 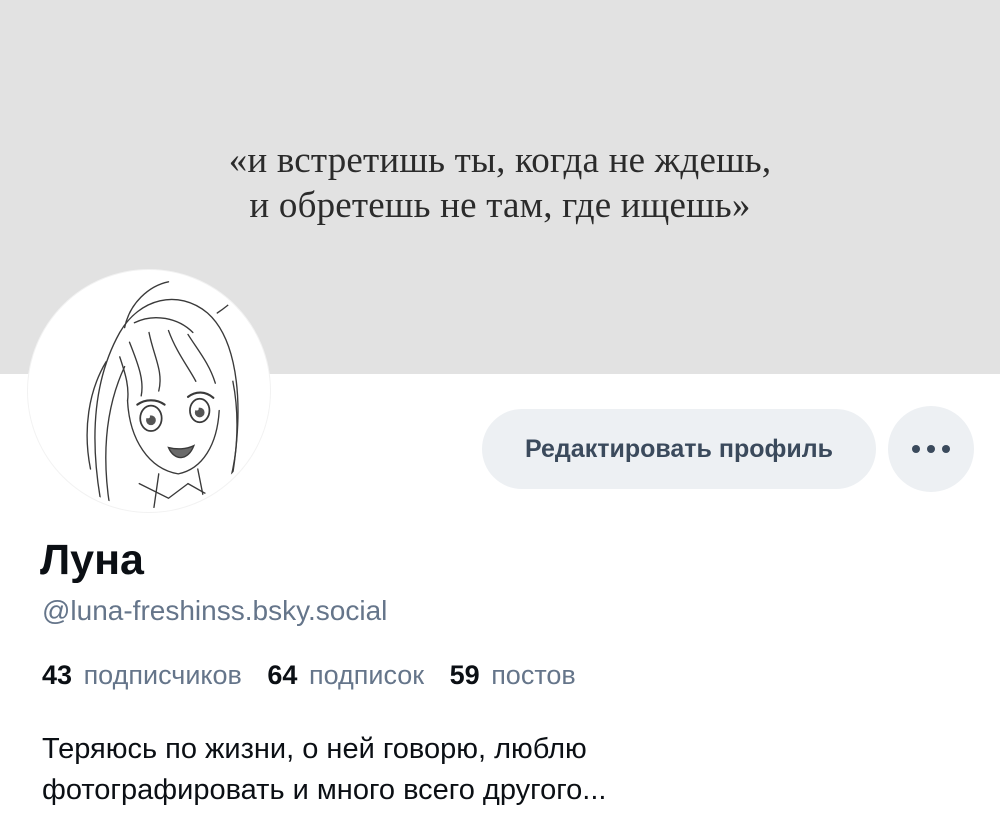 I want to click on more-options-button, so click(x=931, y=449).